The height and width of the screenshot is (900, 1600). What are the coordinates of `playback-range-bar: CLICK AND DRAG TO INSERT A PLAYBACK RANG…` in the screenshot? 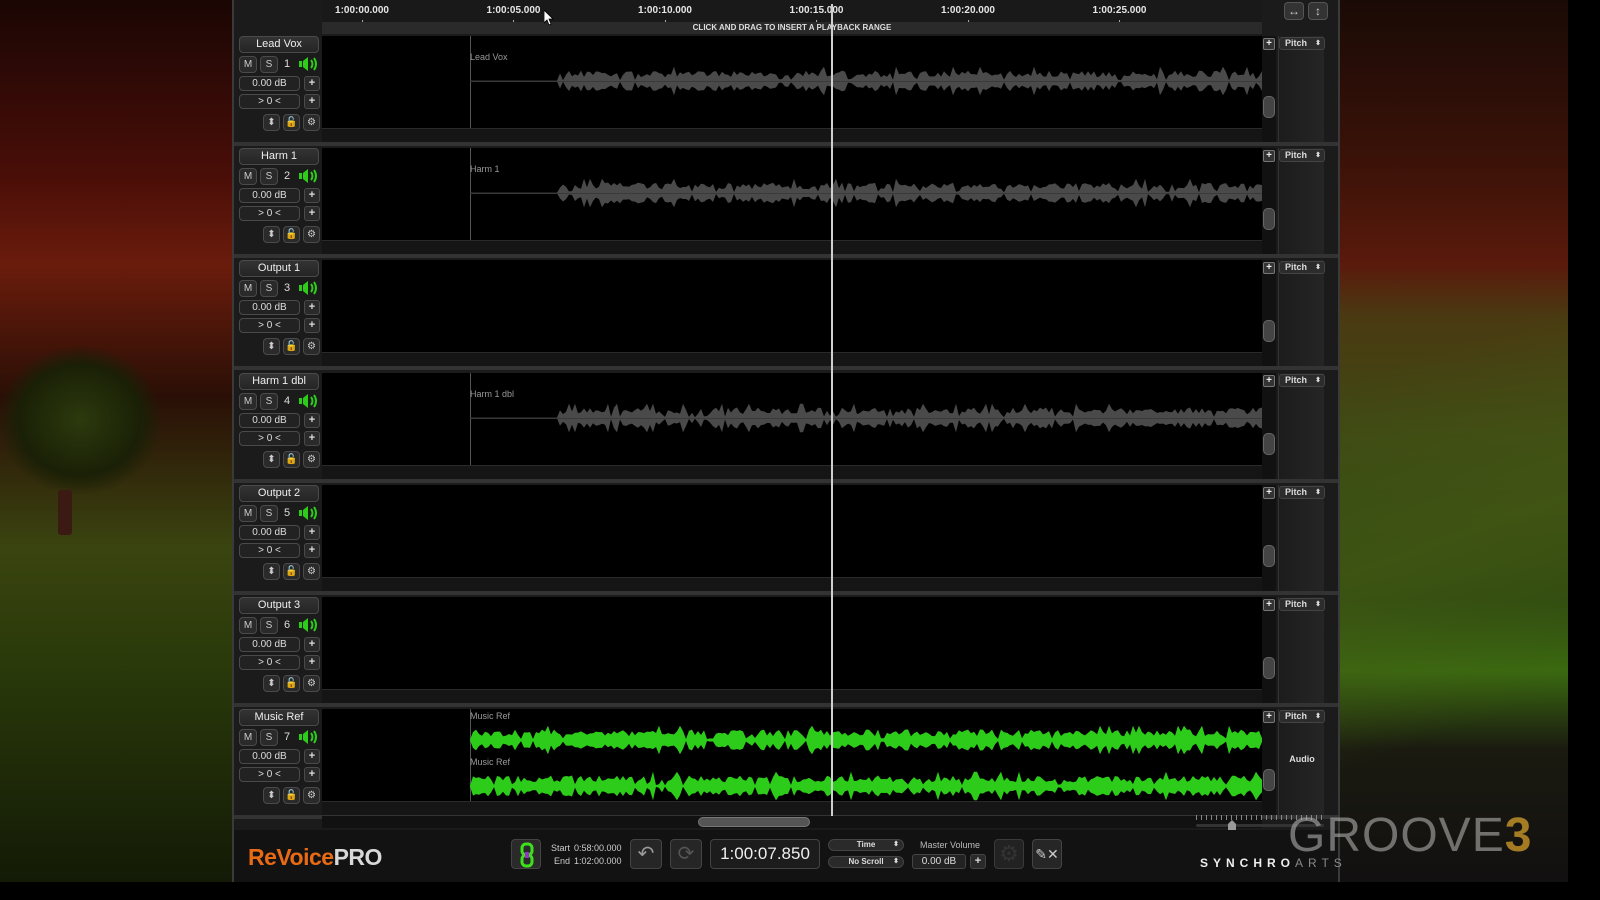 It's located at (792, 28).